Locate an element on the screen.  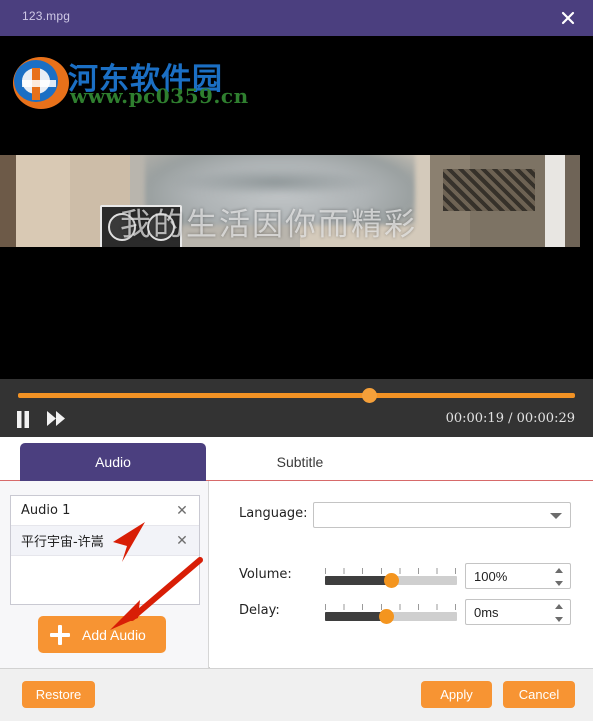
time-display: 00:00:19 / 00:00:29 is located at coordinates (510, 418).